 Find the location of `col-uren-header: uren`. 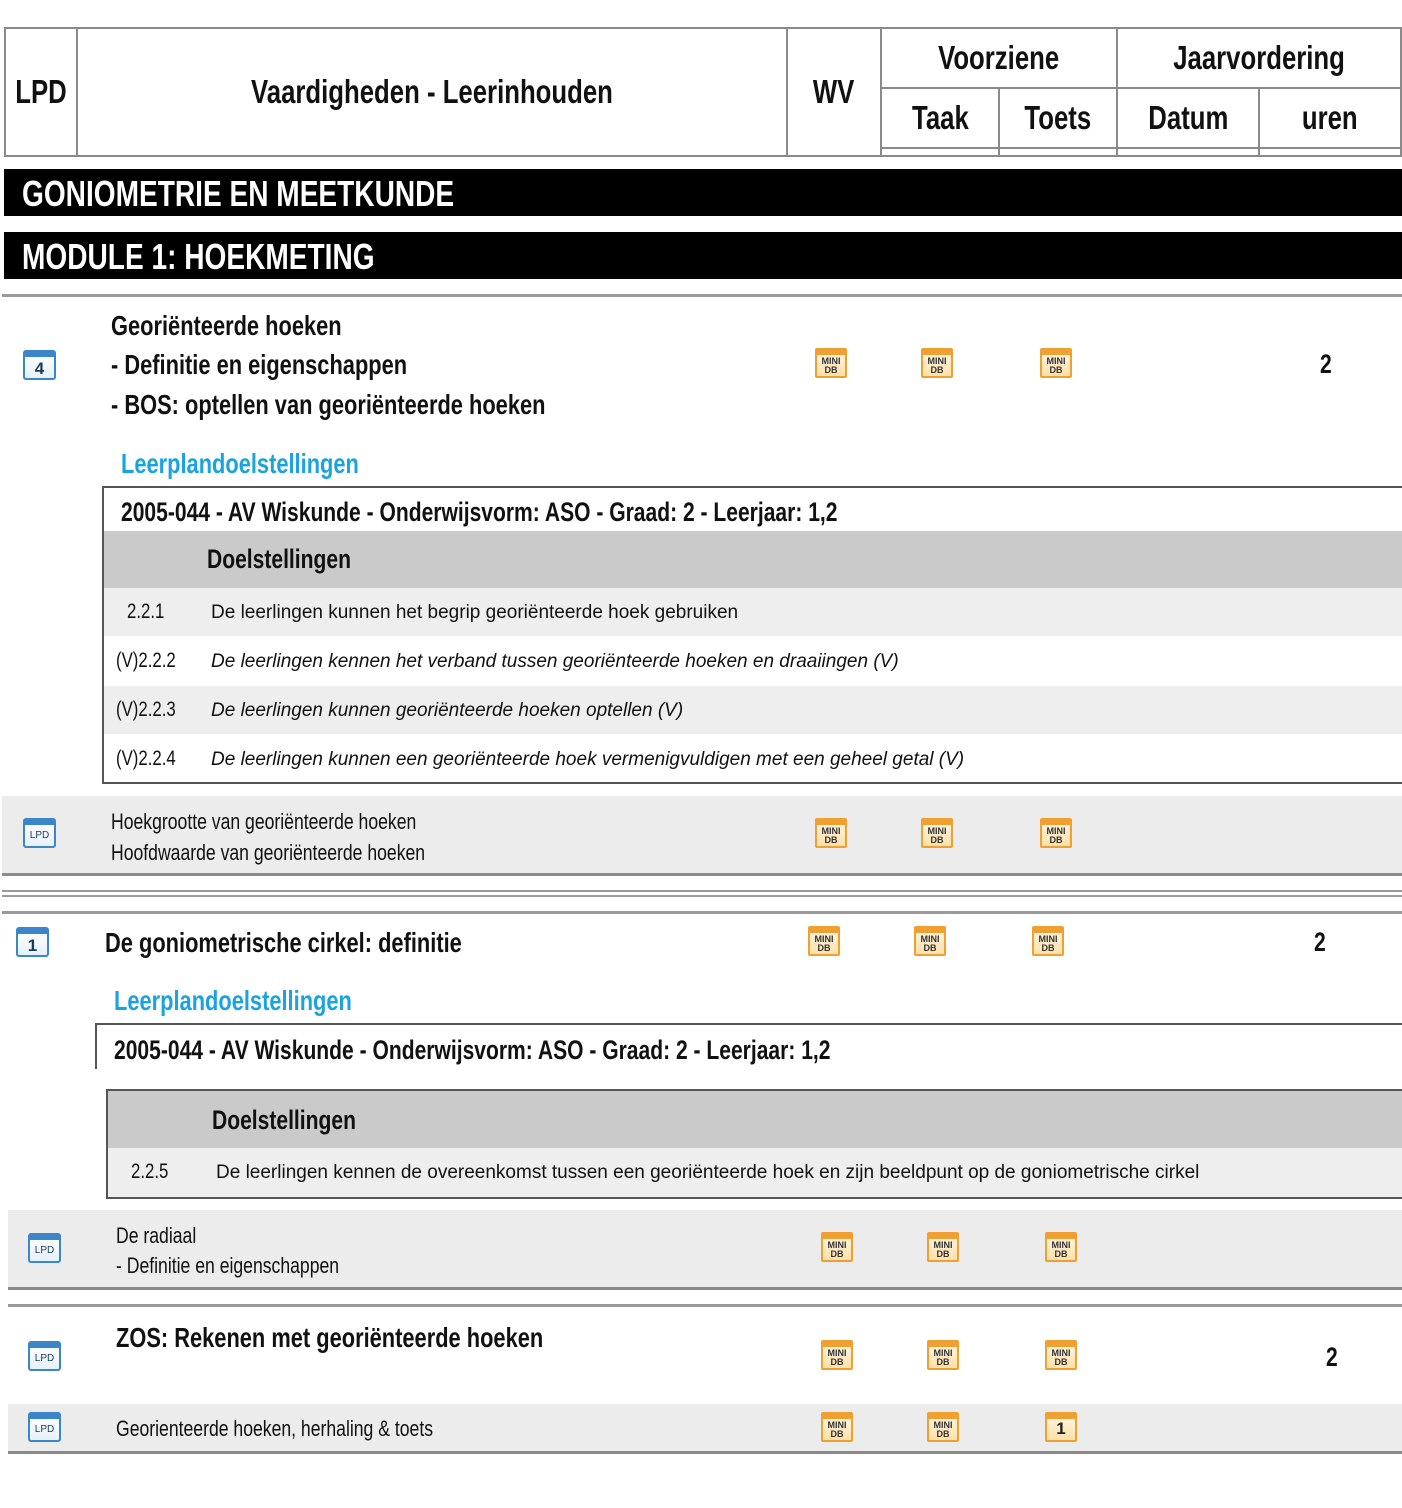

col-uren-header: uren is located at coordinates (1330, 117).